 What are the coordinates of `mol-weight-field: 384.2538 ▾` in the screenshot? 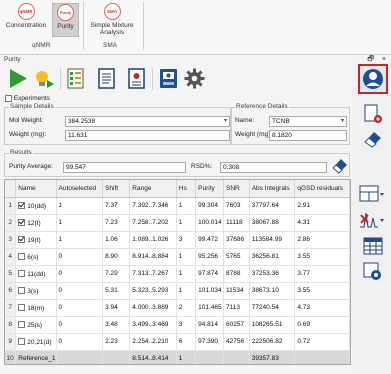 It's located at (147, 121).